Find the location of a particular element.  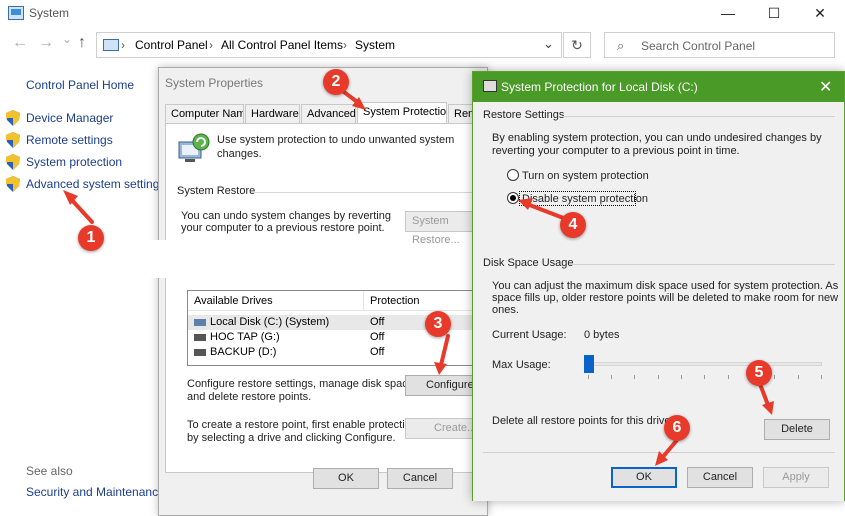

callout-badge: 6 is located at coordinates (677, 428).